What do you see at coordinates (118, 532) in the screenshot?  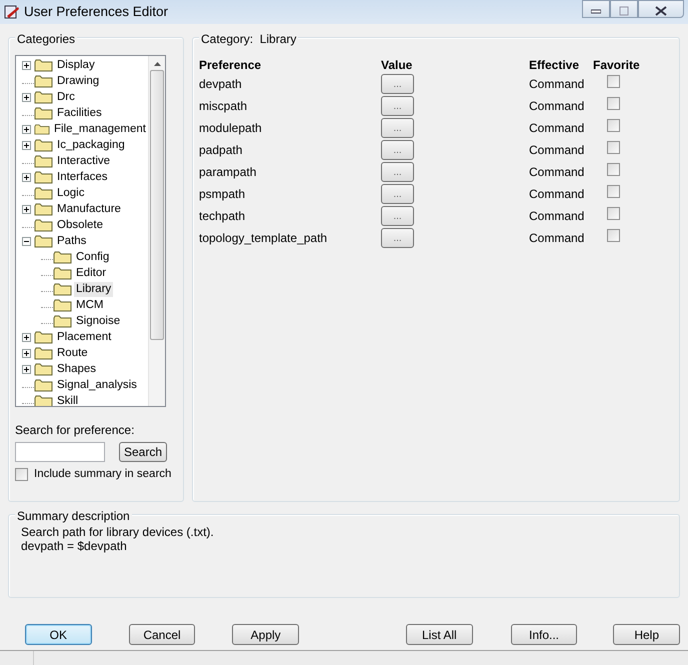 I see `summary-text: Search path for library devices (.txt).` at bounding box center [118, 532].